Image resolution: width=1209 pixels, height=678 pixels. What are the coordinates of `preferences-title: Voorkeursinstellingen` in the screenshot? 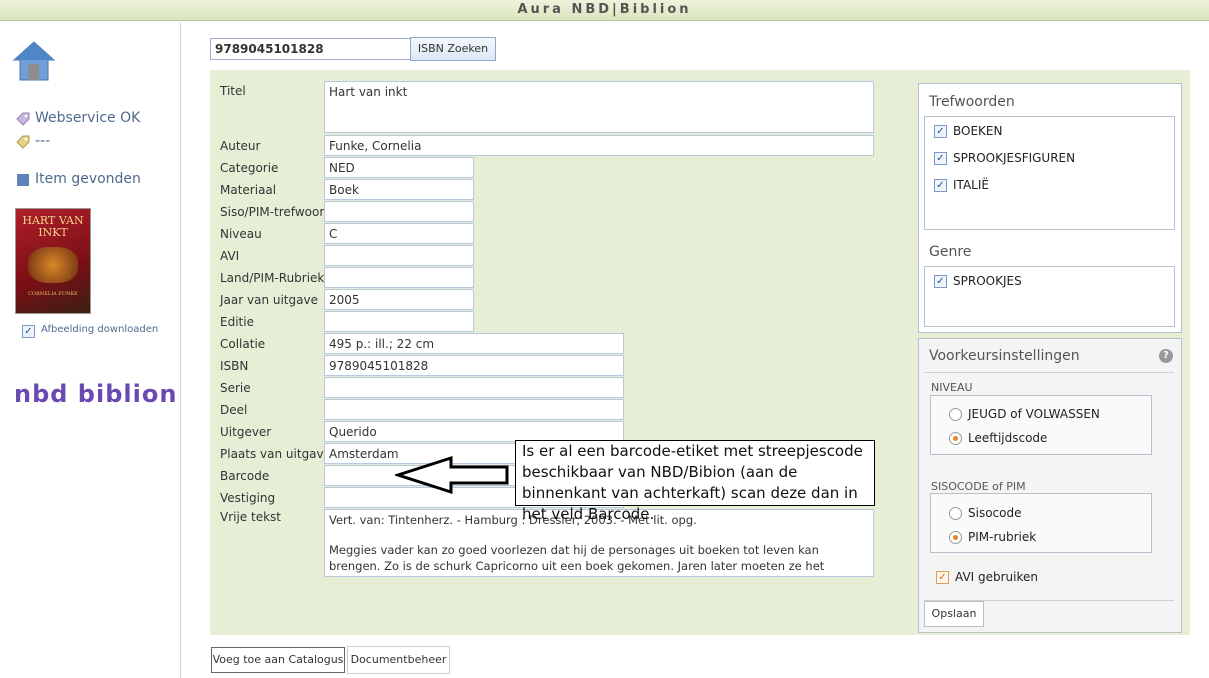 It's located at (1004, 356).